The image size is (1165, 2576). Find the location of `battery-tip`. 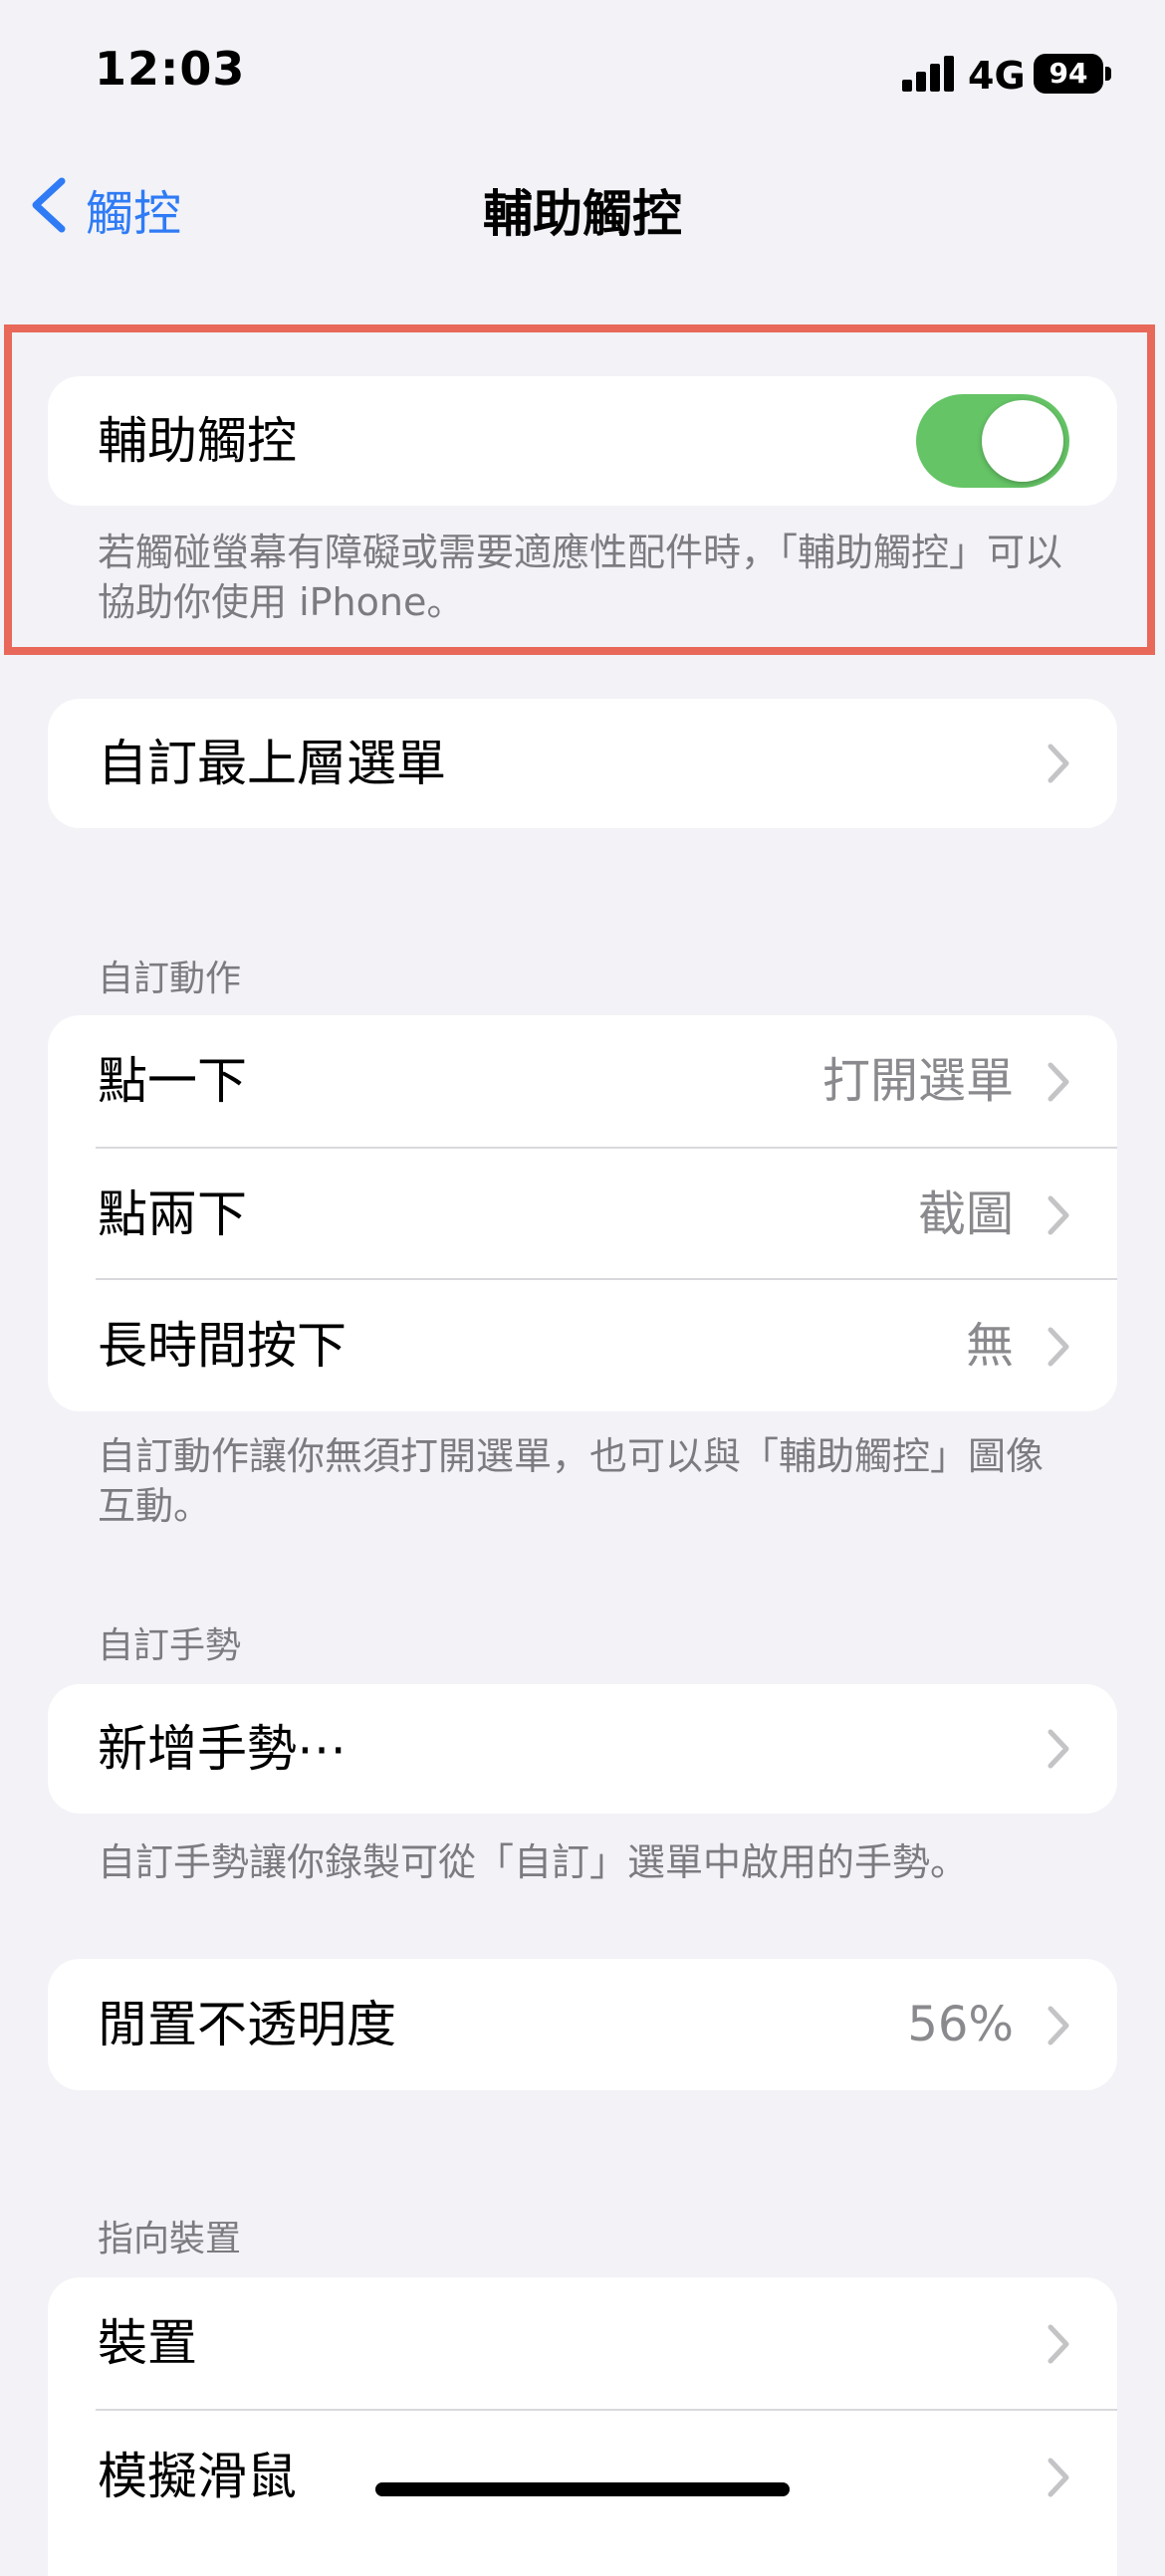

battery-tip is located at coordinates (1108, 74).